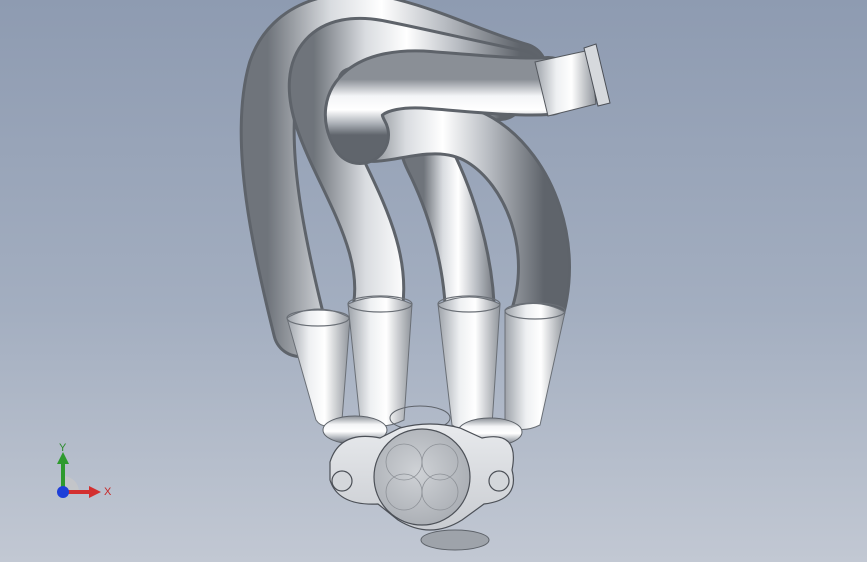 The image size is (867, 562). What do you see at coordinates (63, 492) in the screenshot?
I see `triad-z-axis` at bounding box center [63, 492].